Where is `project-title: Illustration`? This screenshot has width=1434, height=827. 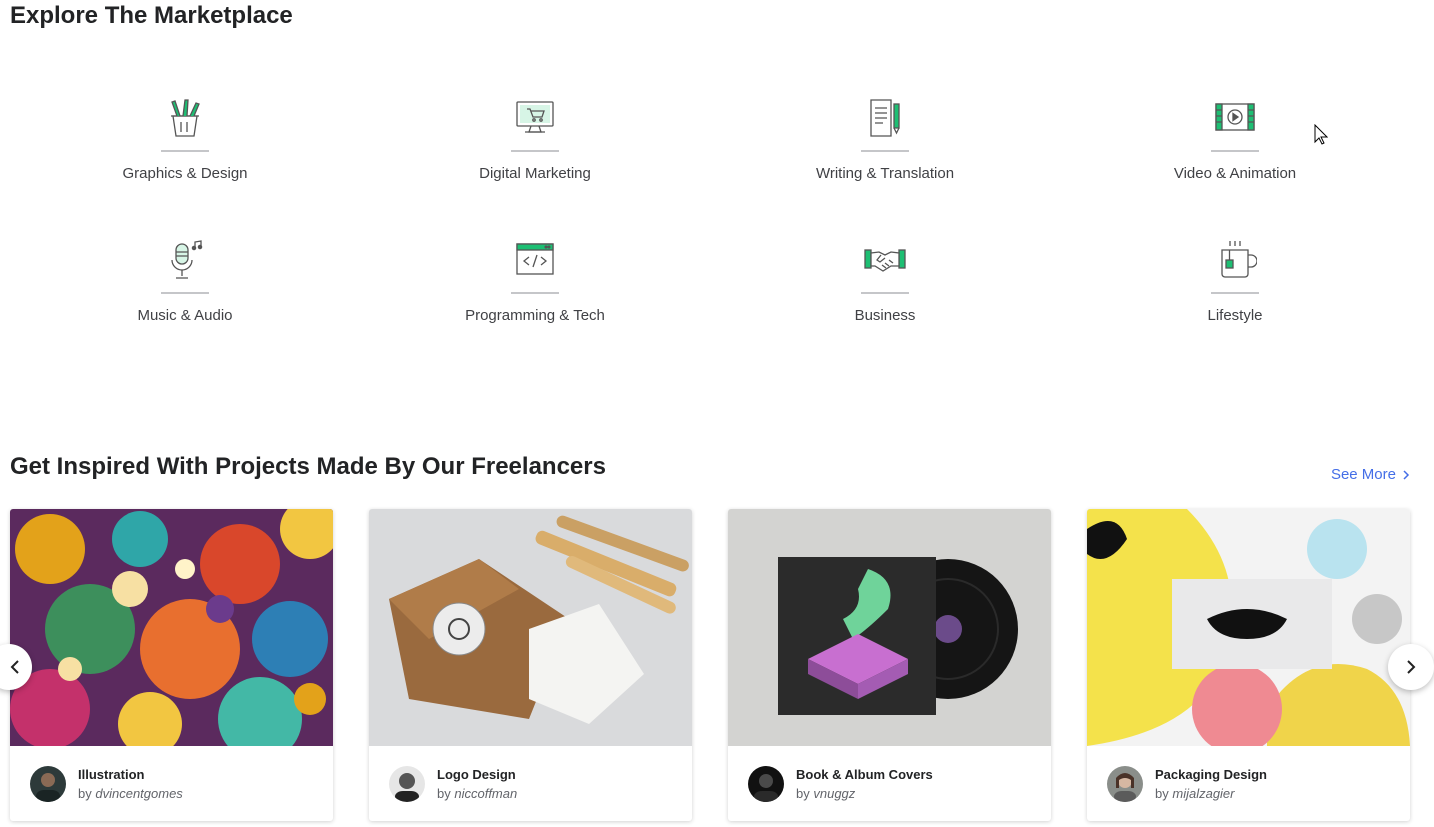
project-title: Illustration is located at coordinates (111, 774).